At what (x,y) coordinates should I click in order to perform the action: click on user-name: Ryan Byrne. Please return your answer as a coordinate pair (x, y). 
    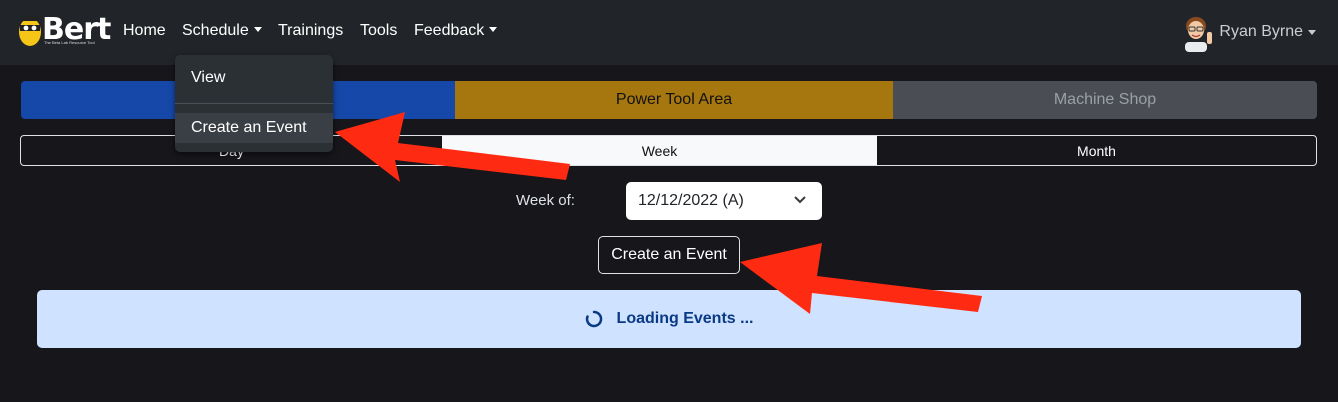
    Looking at the image, I should click on (1261, 31).